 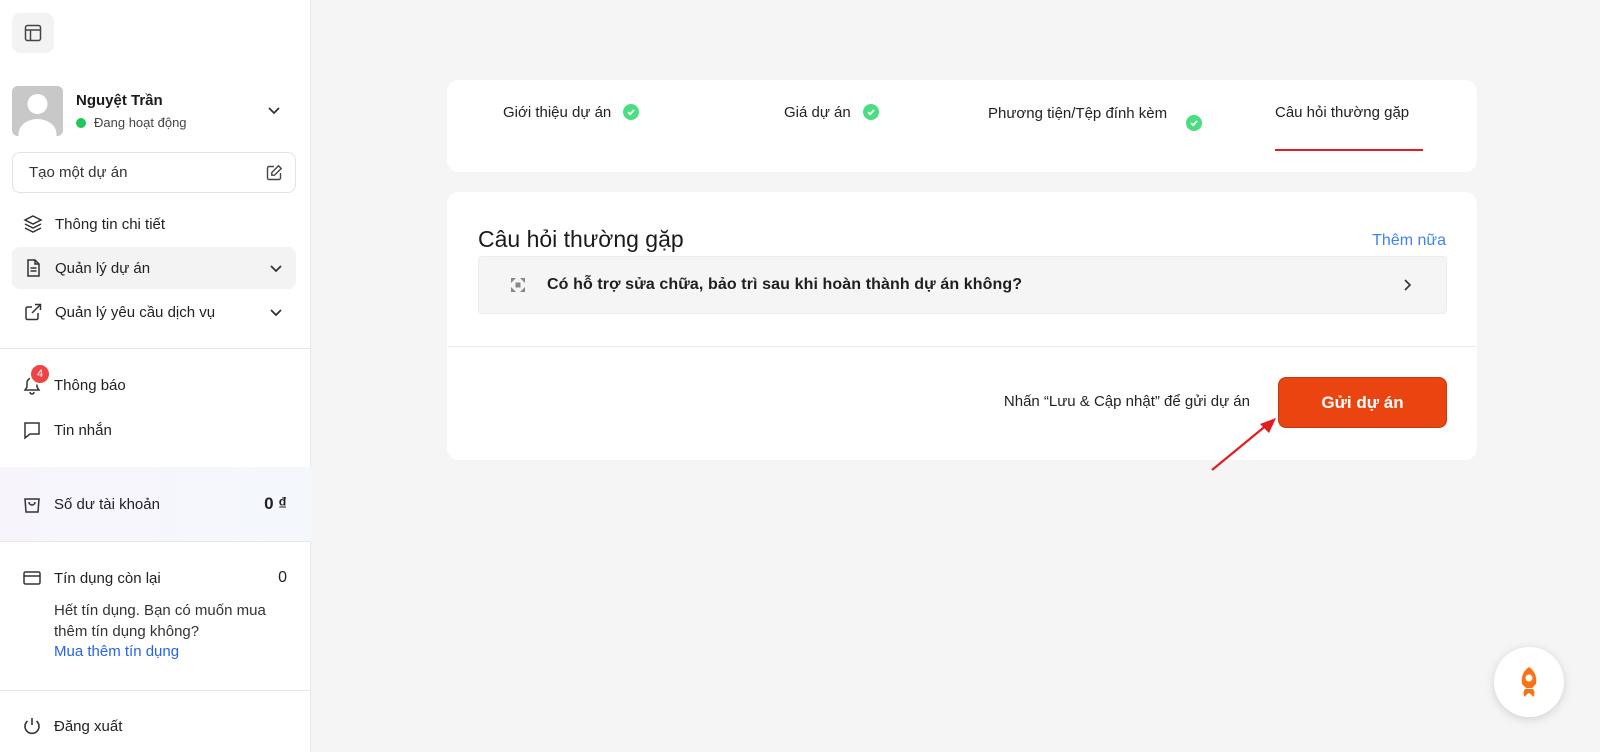 What do you see at coordinates (107, 578) in the screenshot?
I see `credit-label: Tín dụng còn lại` at bounding box center [107, 578].